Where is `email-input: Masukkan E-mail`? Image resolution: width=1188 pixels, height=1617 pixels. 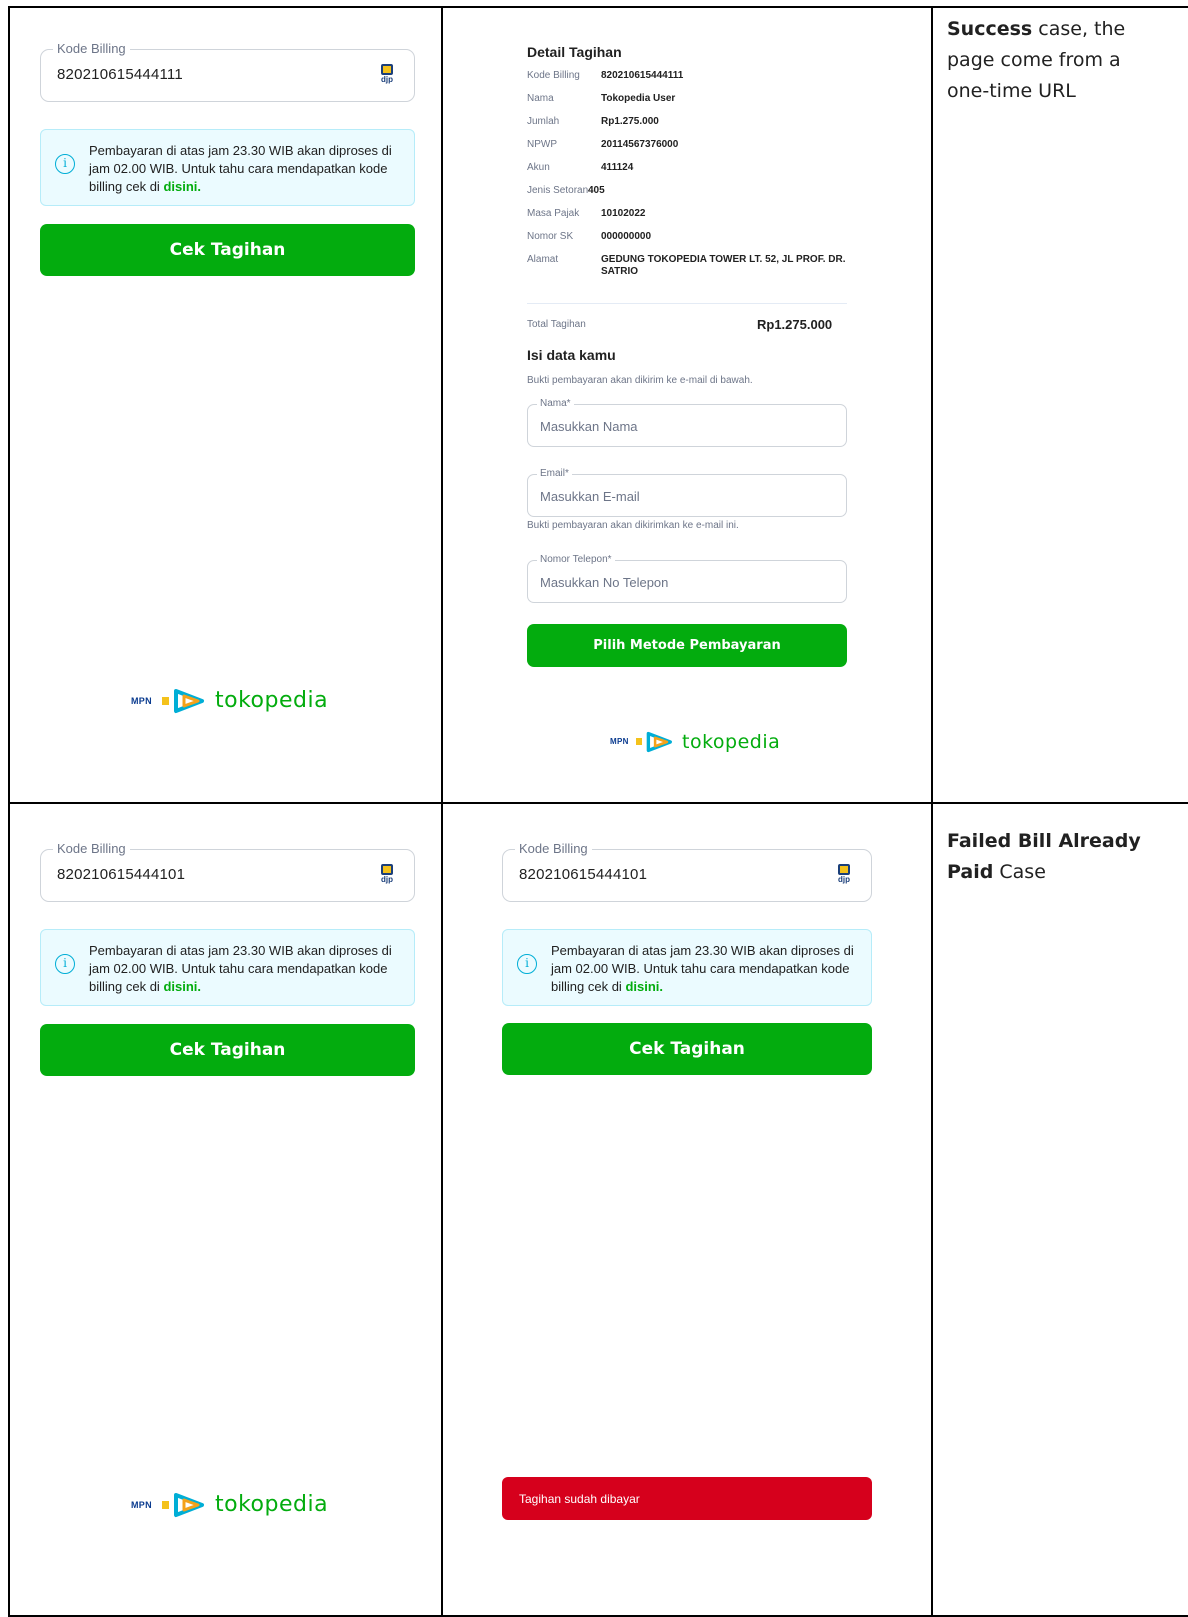 email-input: Masukkan E-mail is located at coordinates (590, 496).